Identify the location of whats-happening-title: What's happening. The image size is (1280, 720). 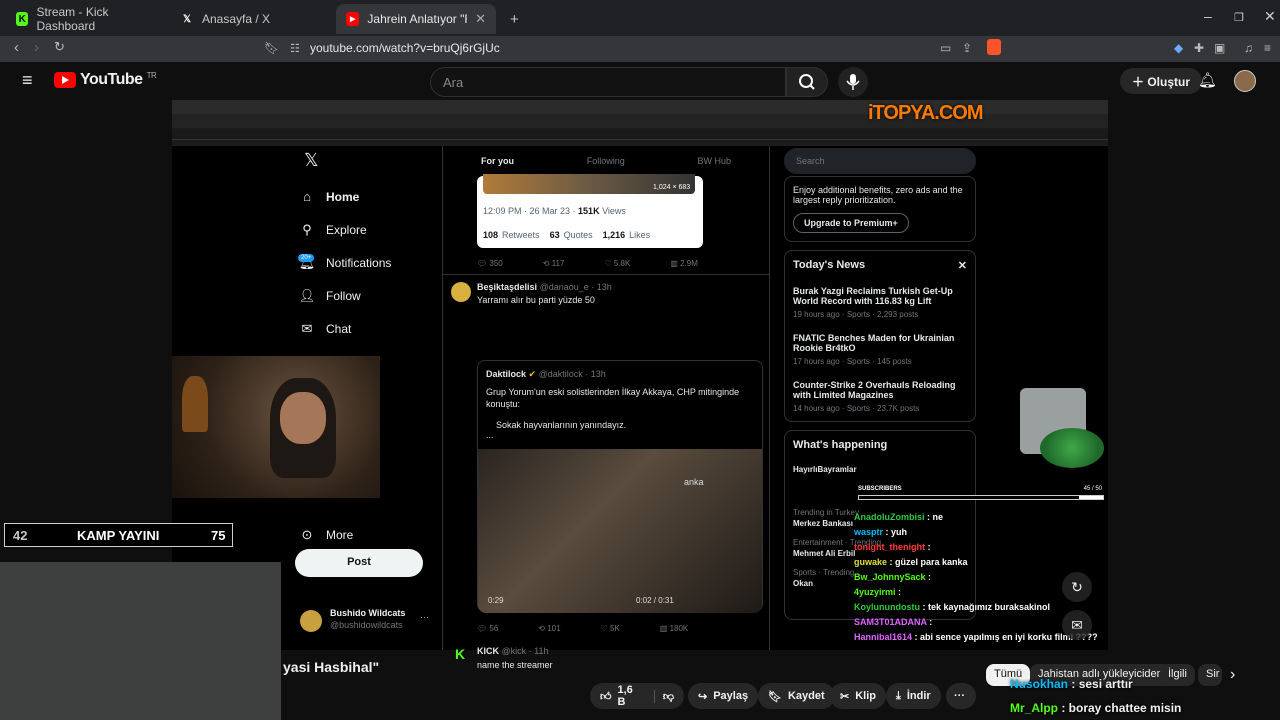
(840, 445).